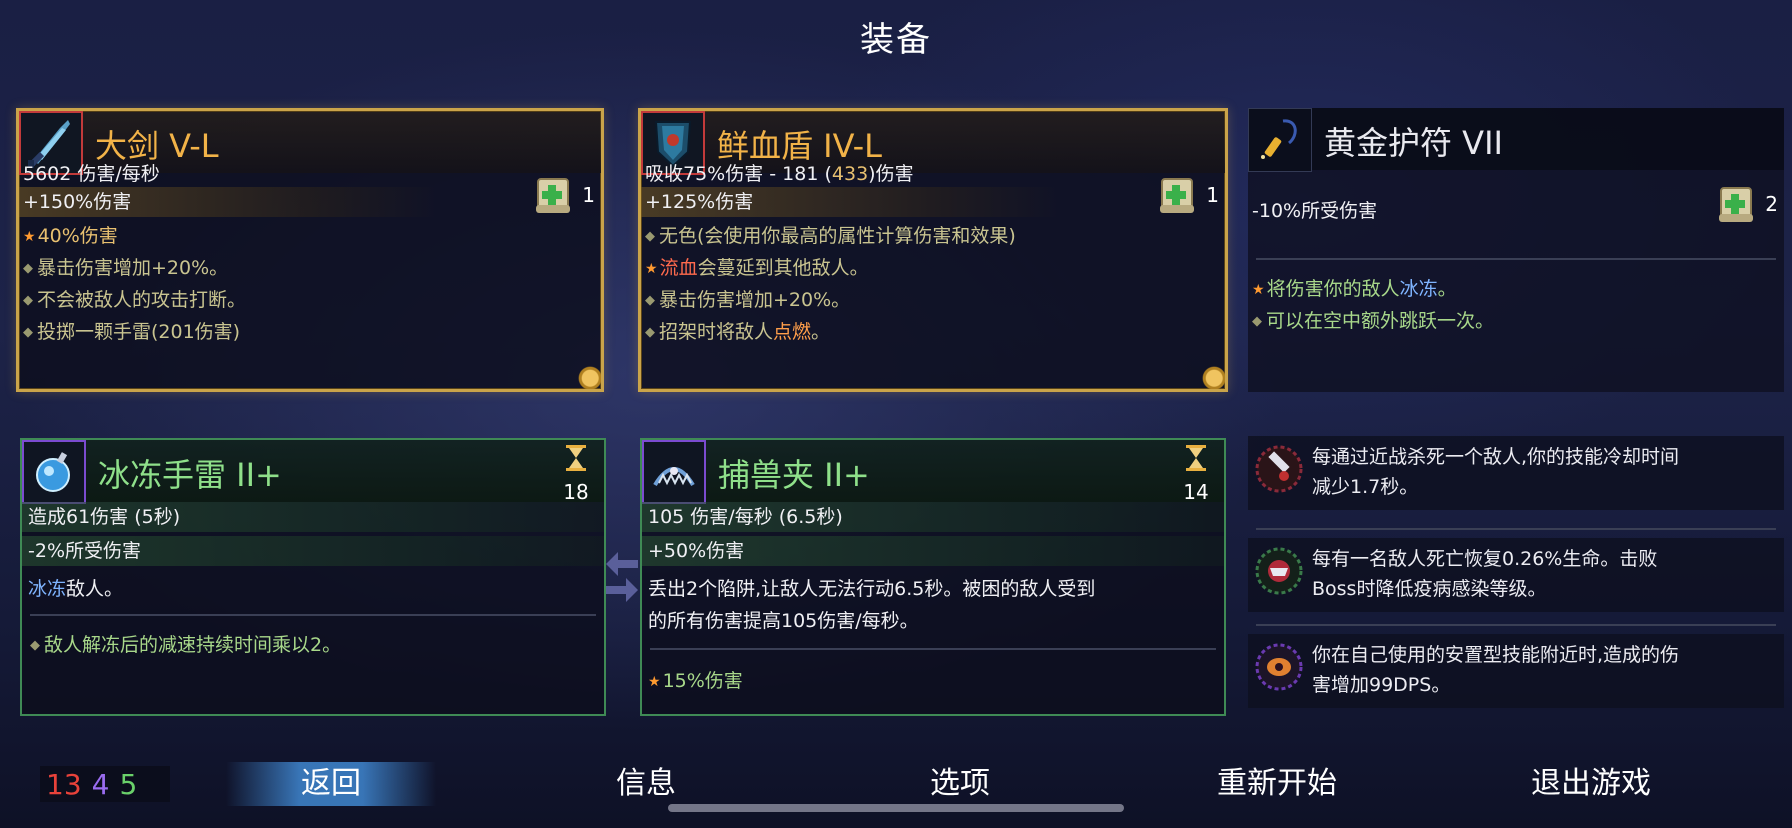 The width and height of the screenshot is (1792, 828). I want to click on absorb-text: 吸收75%伤害 - 181 (, so click(738, 174).